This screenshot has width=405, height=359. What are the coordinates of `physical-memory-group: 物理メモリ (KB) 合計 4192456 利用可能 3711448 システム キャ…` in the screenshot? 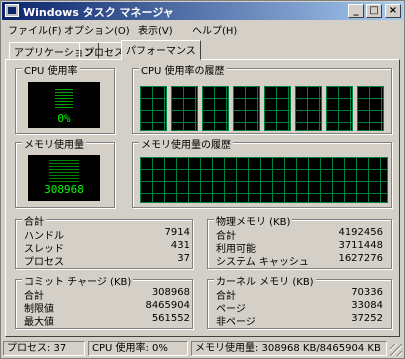 It's located at (299, 241).